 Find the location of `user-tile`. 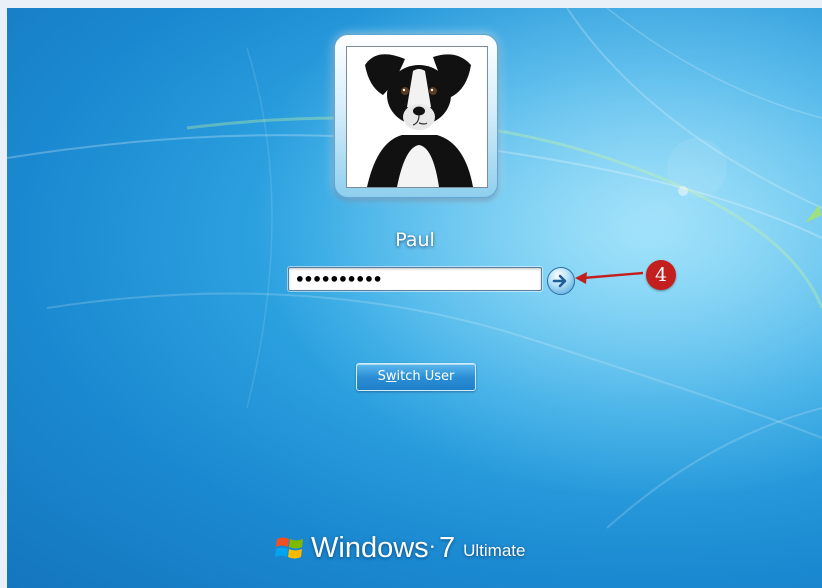

user-tile is located at coordinates (416, 116).